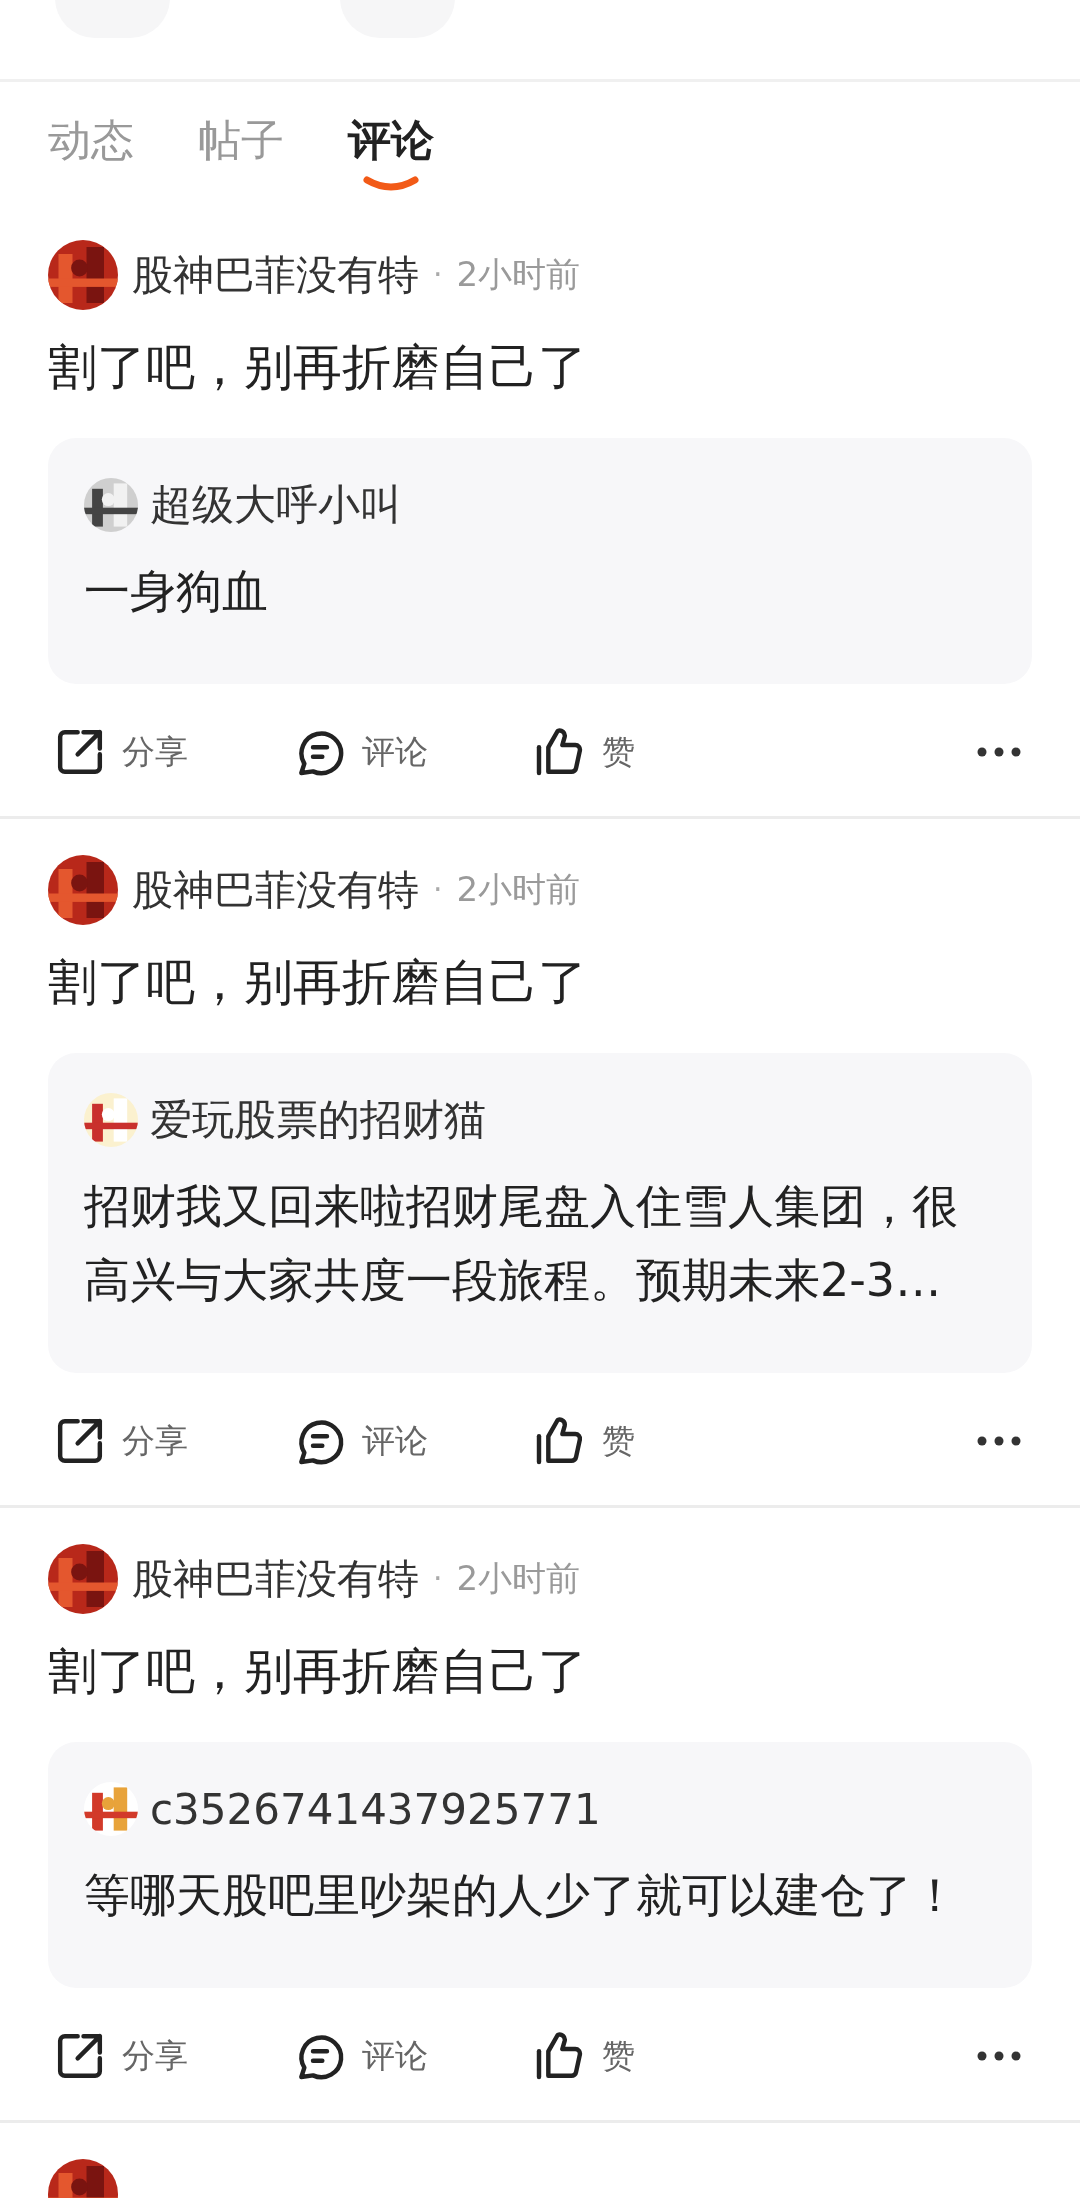  Describe the element at coordinates (375, 1809) in the screenshot. I see `quoted-author: c3526741437925771` at that location.